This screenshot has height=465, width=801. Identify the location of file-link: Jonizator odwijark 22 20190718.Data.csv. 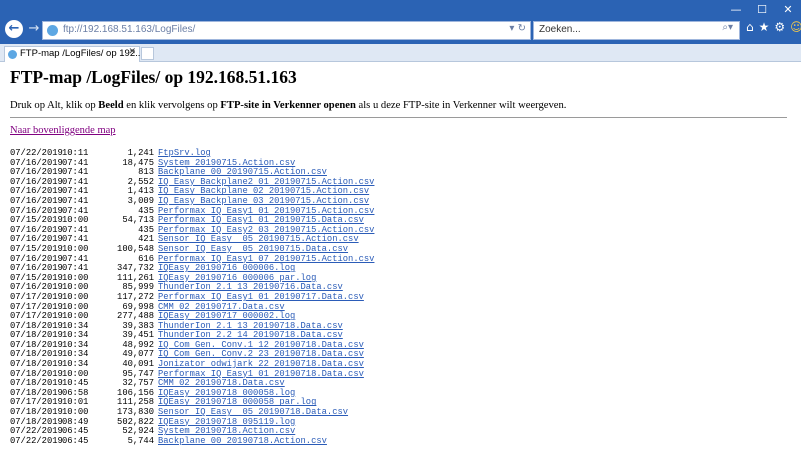
(261, 364).